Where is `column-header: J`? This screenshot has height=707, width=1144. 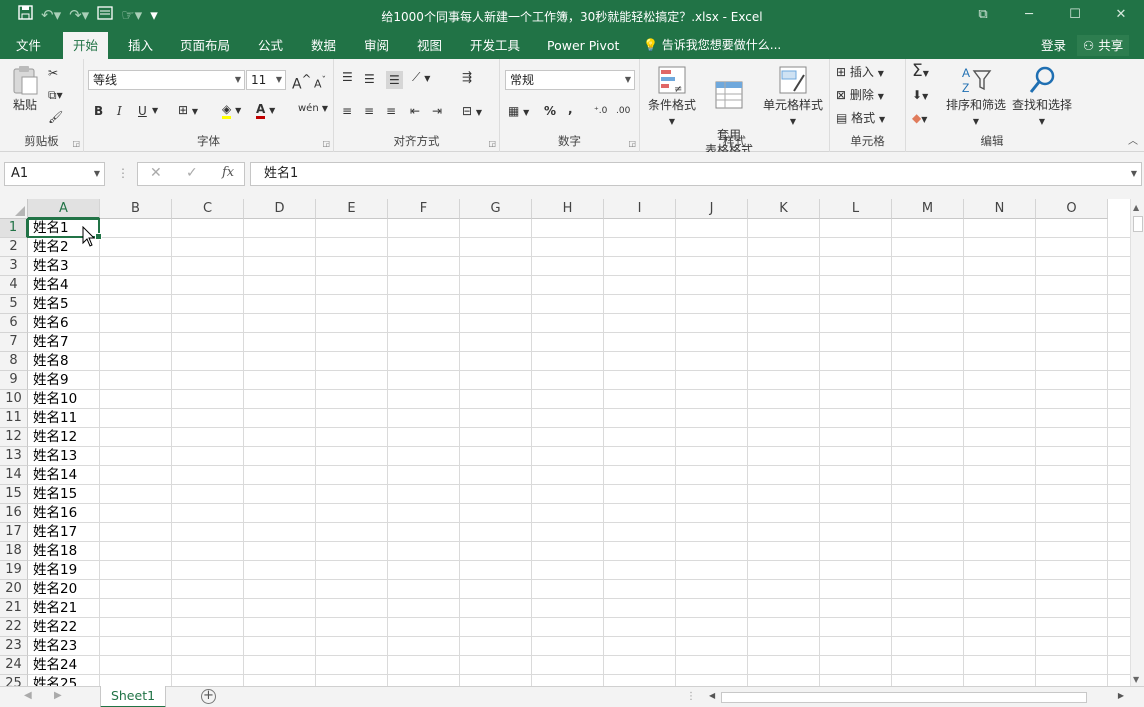
column-header: J is located at coordinates (712, 209).